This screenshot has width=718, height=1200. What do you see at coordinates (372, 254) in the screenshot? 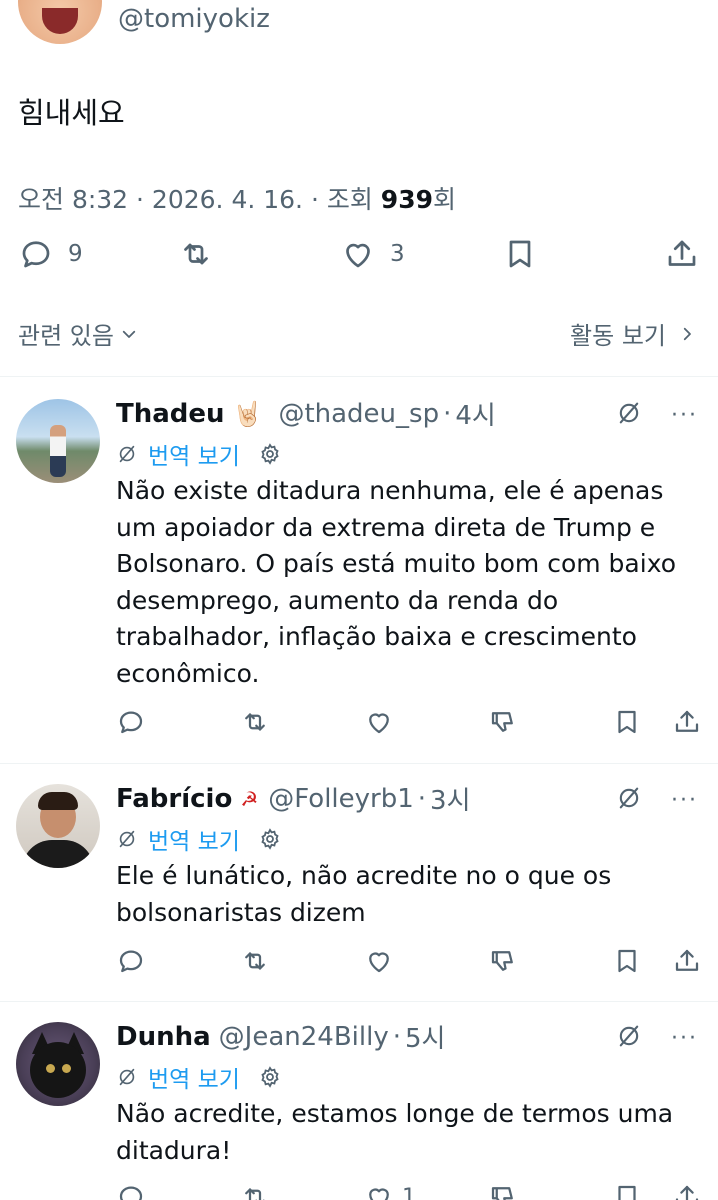
I see `like-button: 3` at bounding box center [372, 254].